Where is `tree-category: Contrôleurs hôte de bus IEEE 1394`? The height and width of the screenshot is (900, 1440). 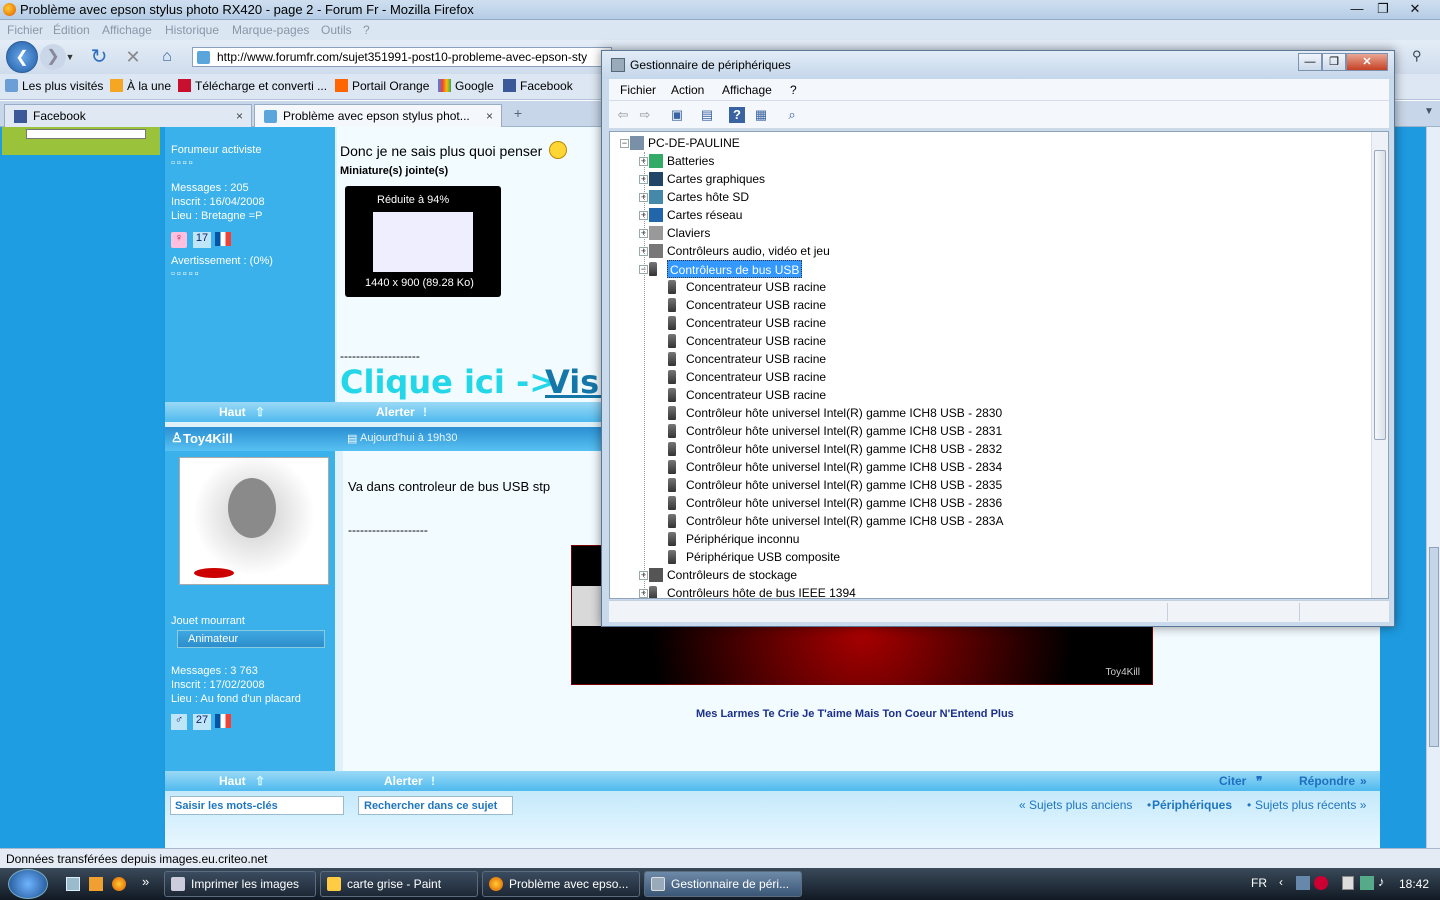
tree-category: Contrôleurs hôte de bus IEEE 1394 is located at coordinates (761, 591).